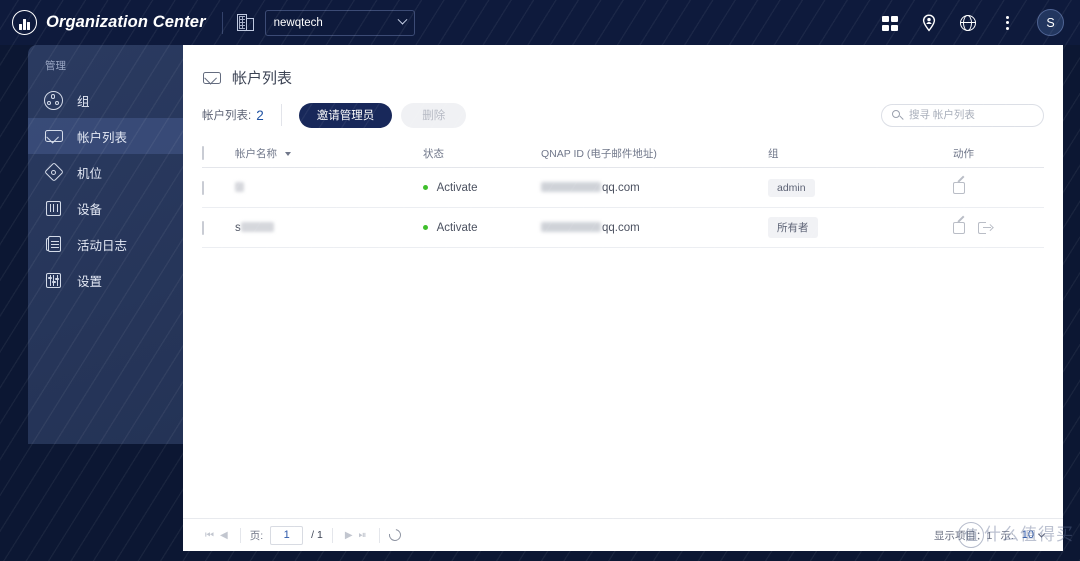 The height and width of the screenshot is (561, 1080). What do you see at coordinates (105, 172) in the screenshot?
I see `sidebar-item-seats: 机位` at bounding box center [105, 172].